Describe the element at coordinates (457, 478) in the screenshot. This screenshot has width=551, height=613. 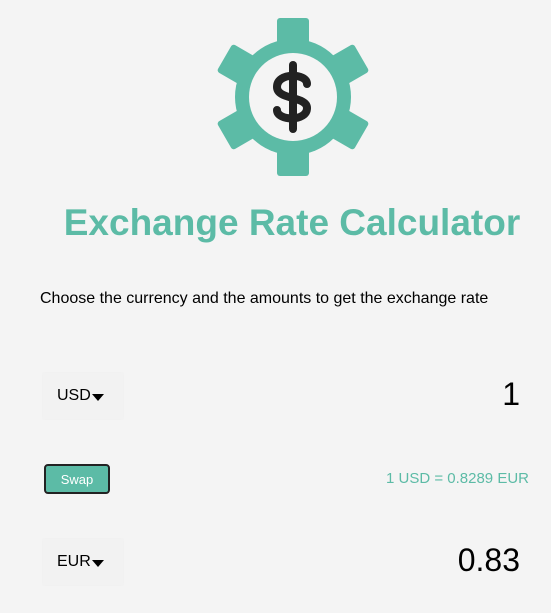
I see `exchange-rate-text: 1 USD = 0.8289 EUR` at that location.